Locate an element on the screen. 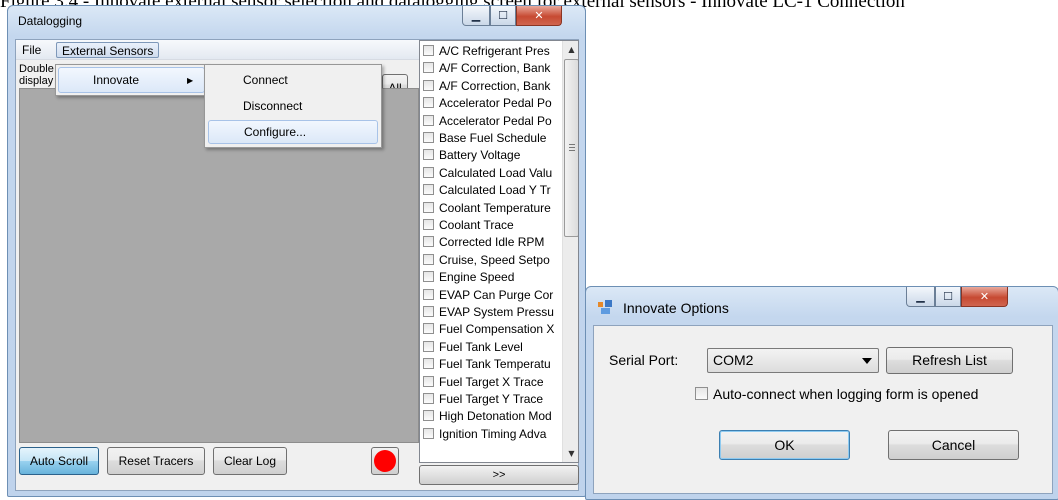 This screenshot has height=500, width=1058. chevron-down-icon is located at coordinates (867, 361).